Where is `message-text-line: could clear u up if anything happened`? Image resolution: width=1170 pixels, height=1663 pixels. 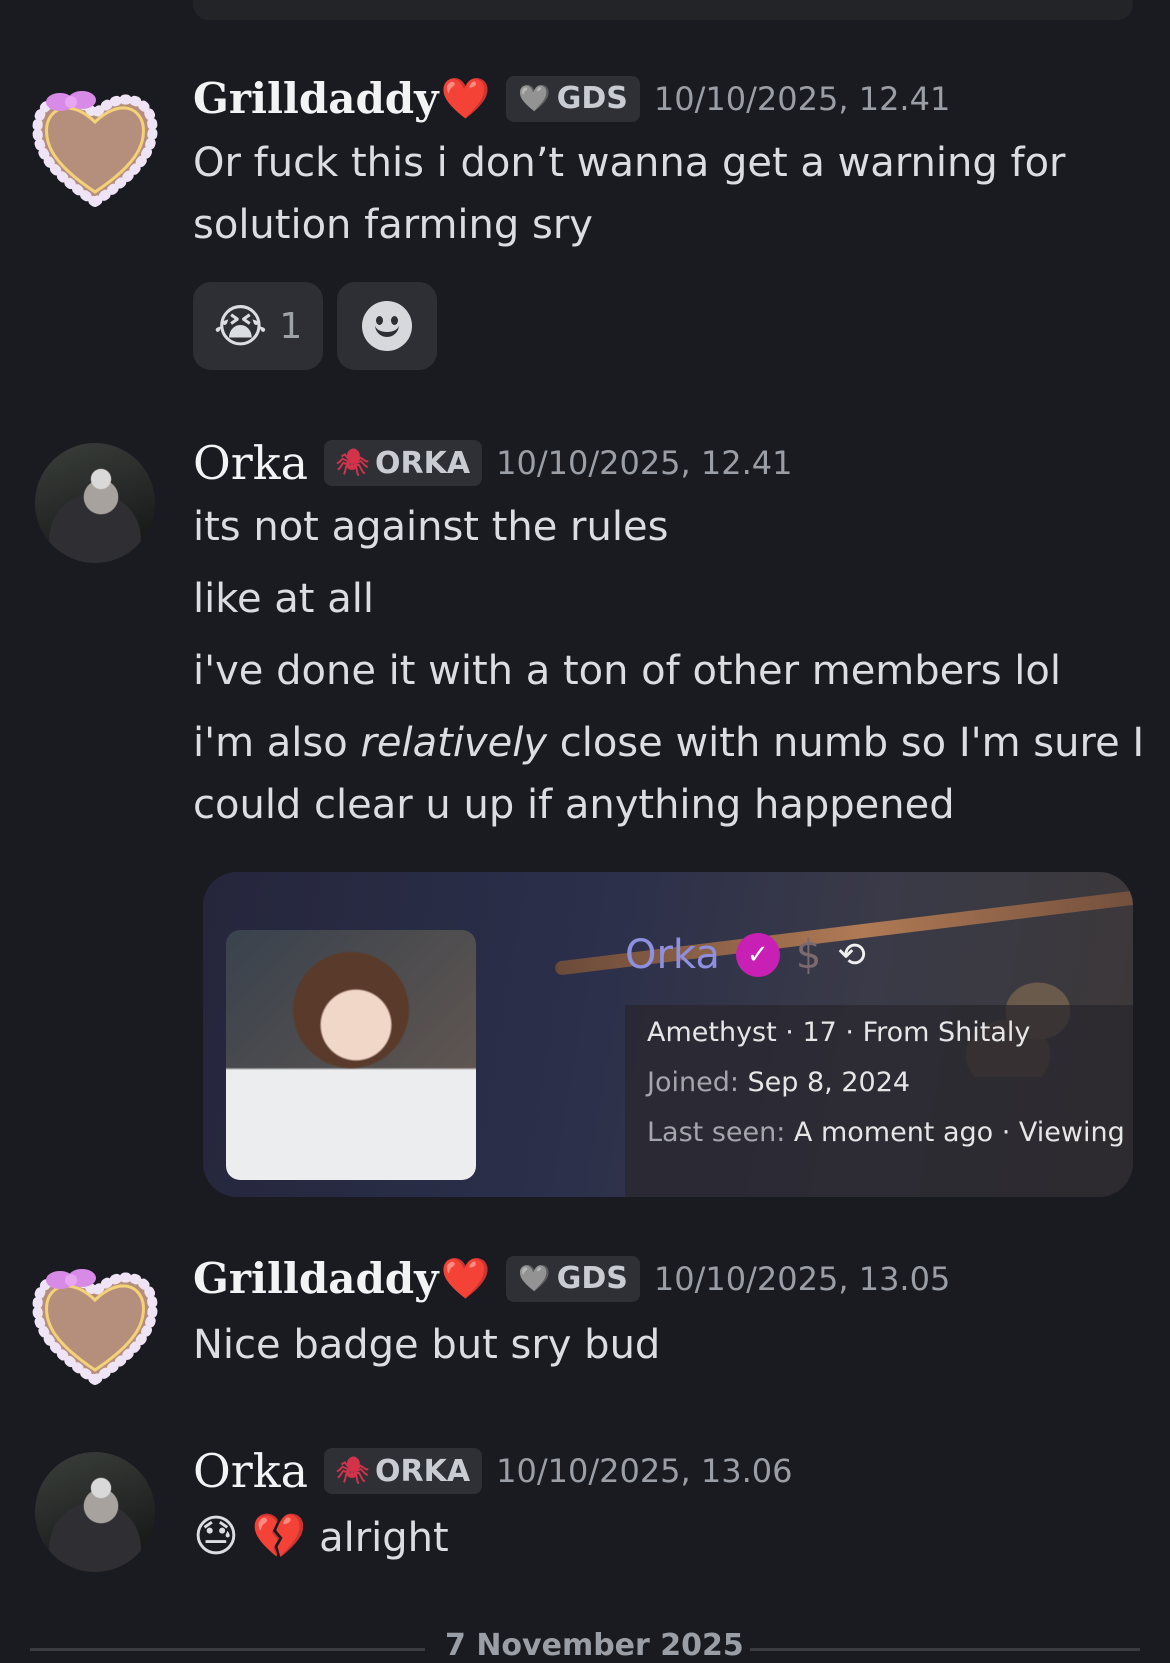 message-text-line: could clear u up if anything happened is located at coordinates (574, 805).